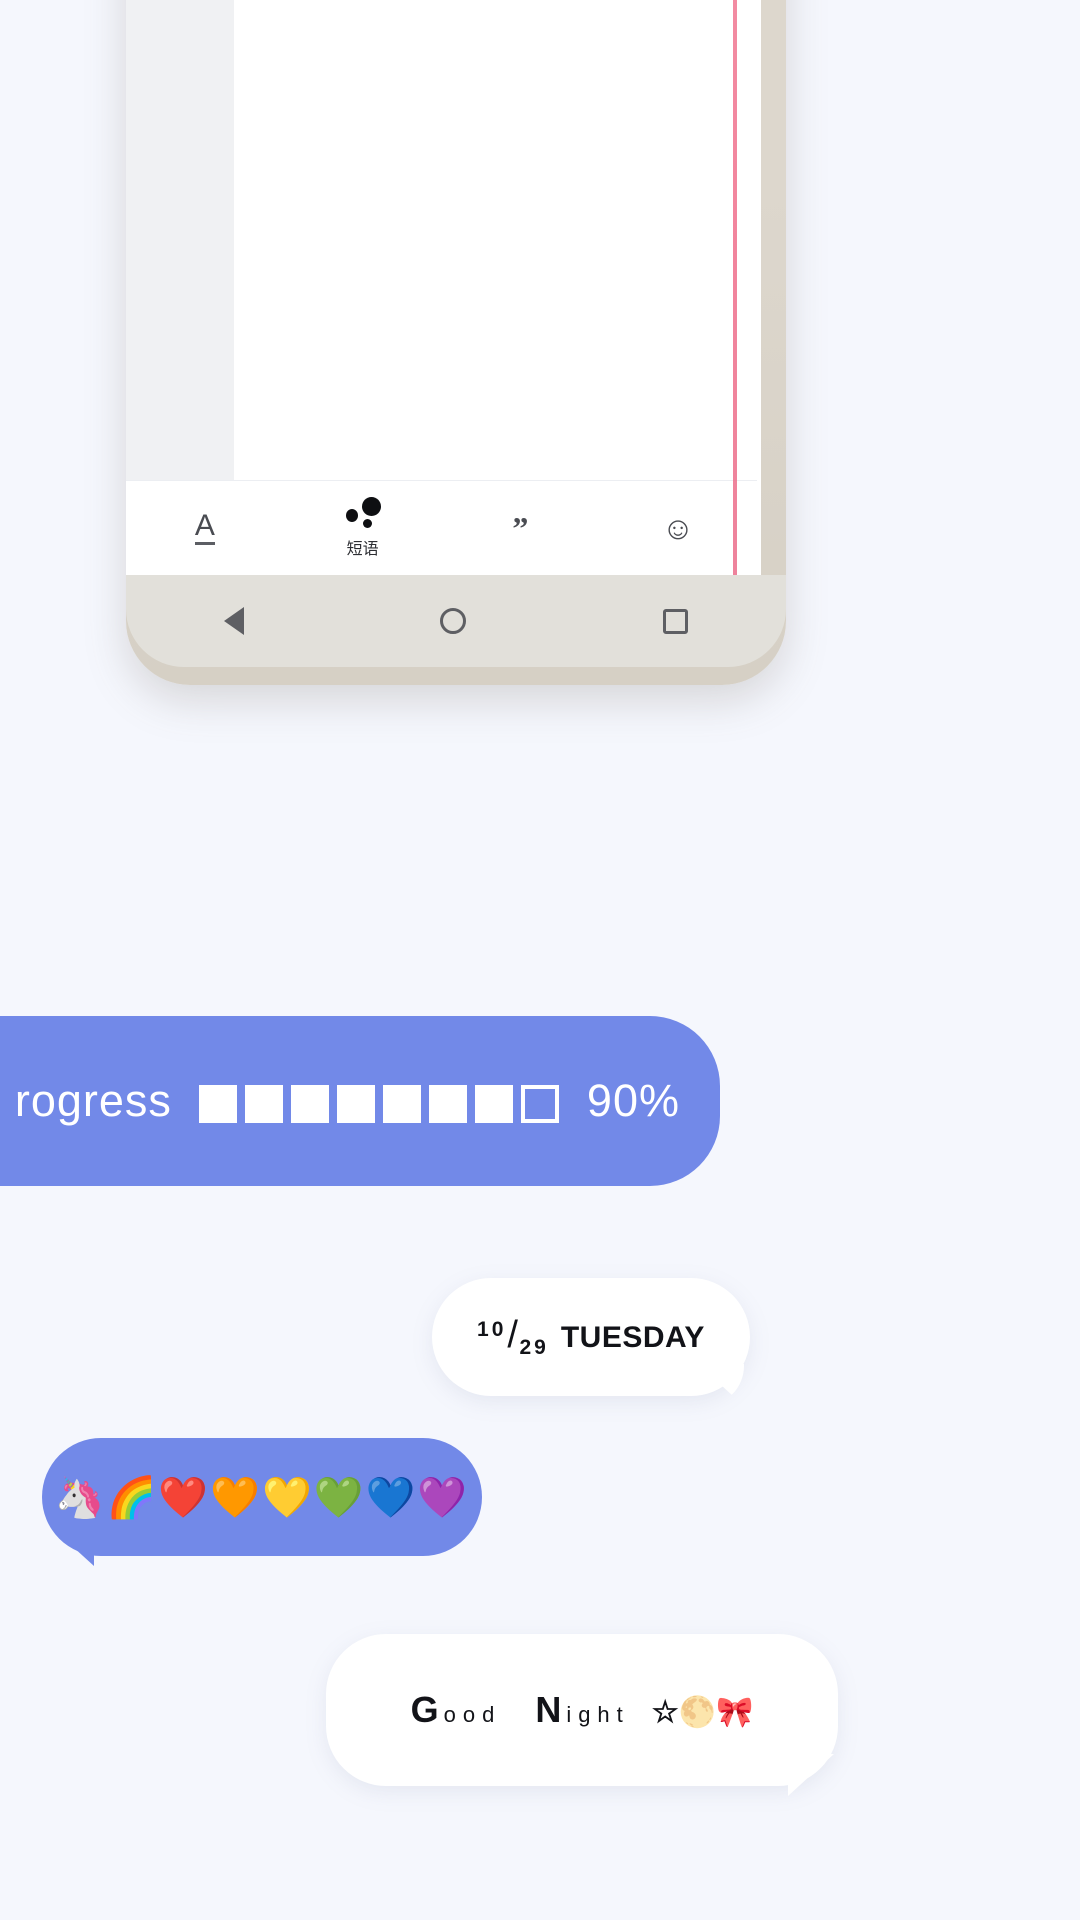 This screenshot has width=1080, height=1920. I want to click on chat-bubble-progress: rogress 90%, so click(360, 1101).